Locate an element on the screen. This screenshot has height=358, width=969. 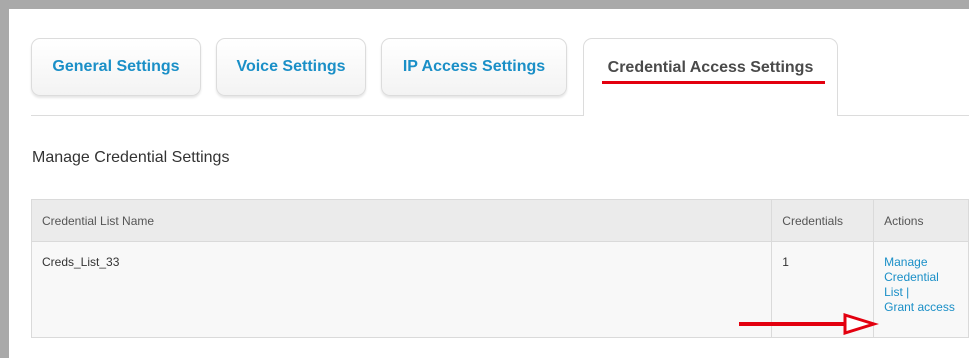
tab-voice-settings: Voice Settings is located at coordinates (291, 67).